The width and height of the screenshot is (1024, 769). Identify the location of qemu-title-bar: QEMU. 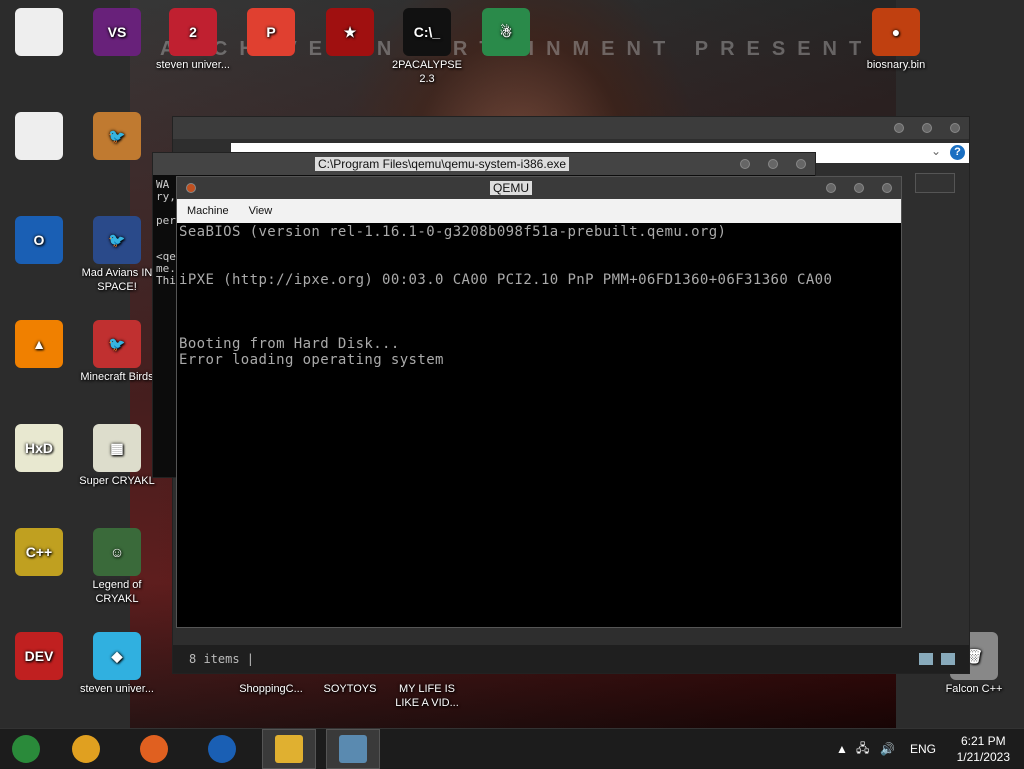
(539, 188).